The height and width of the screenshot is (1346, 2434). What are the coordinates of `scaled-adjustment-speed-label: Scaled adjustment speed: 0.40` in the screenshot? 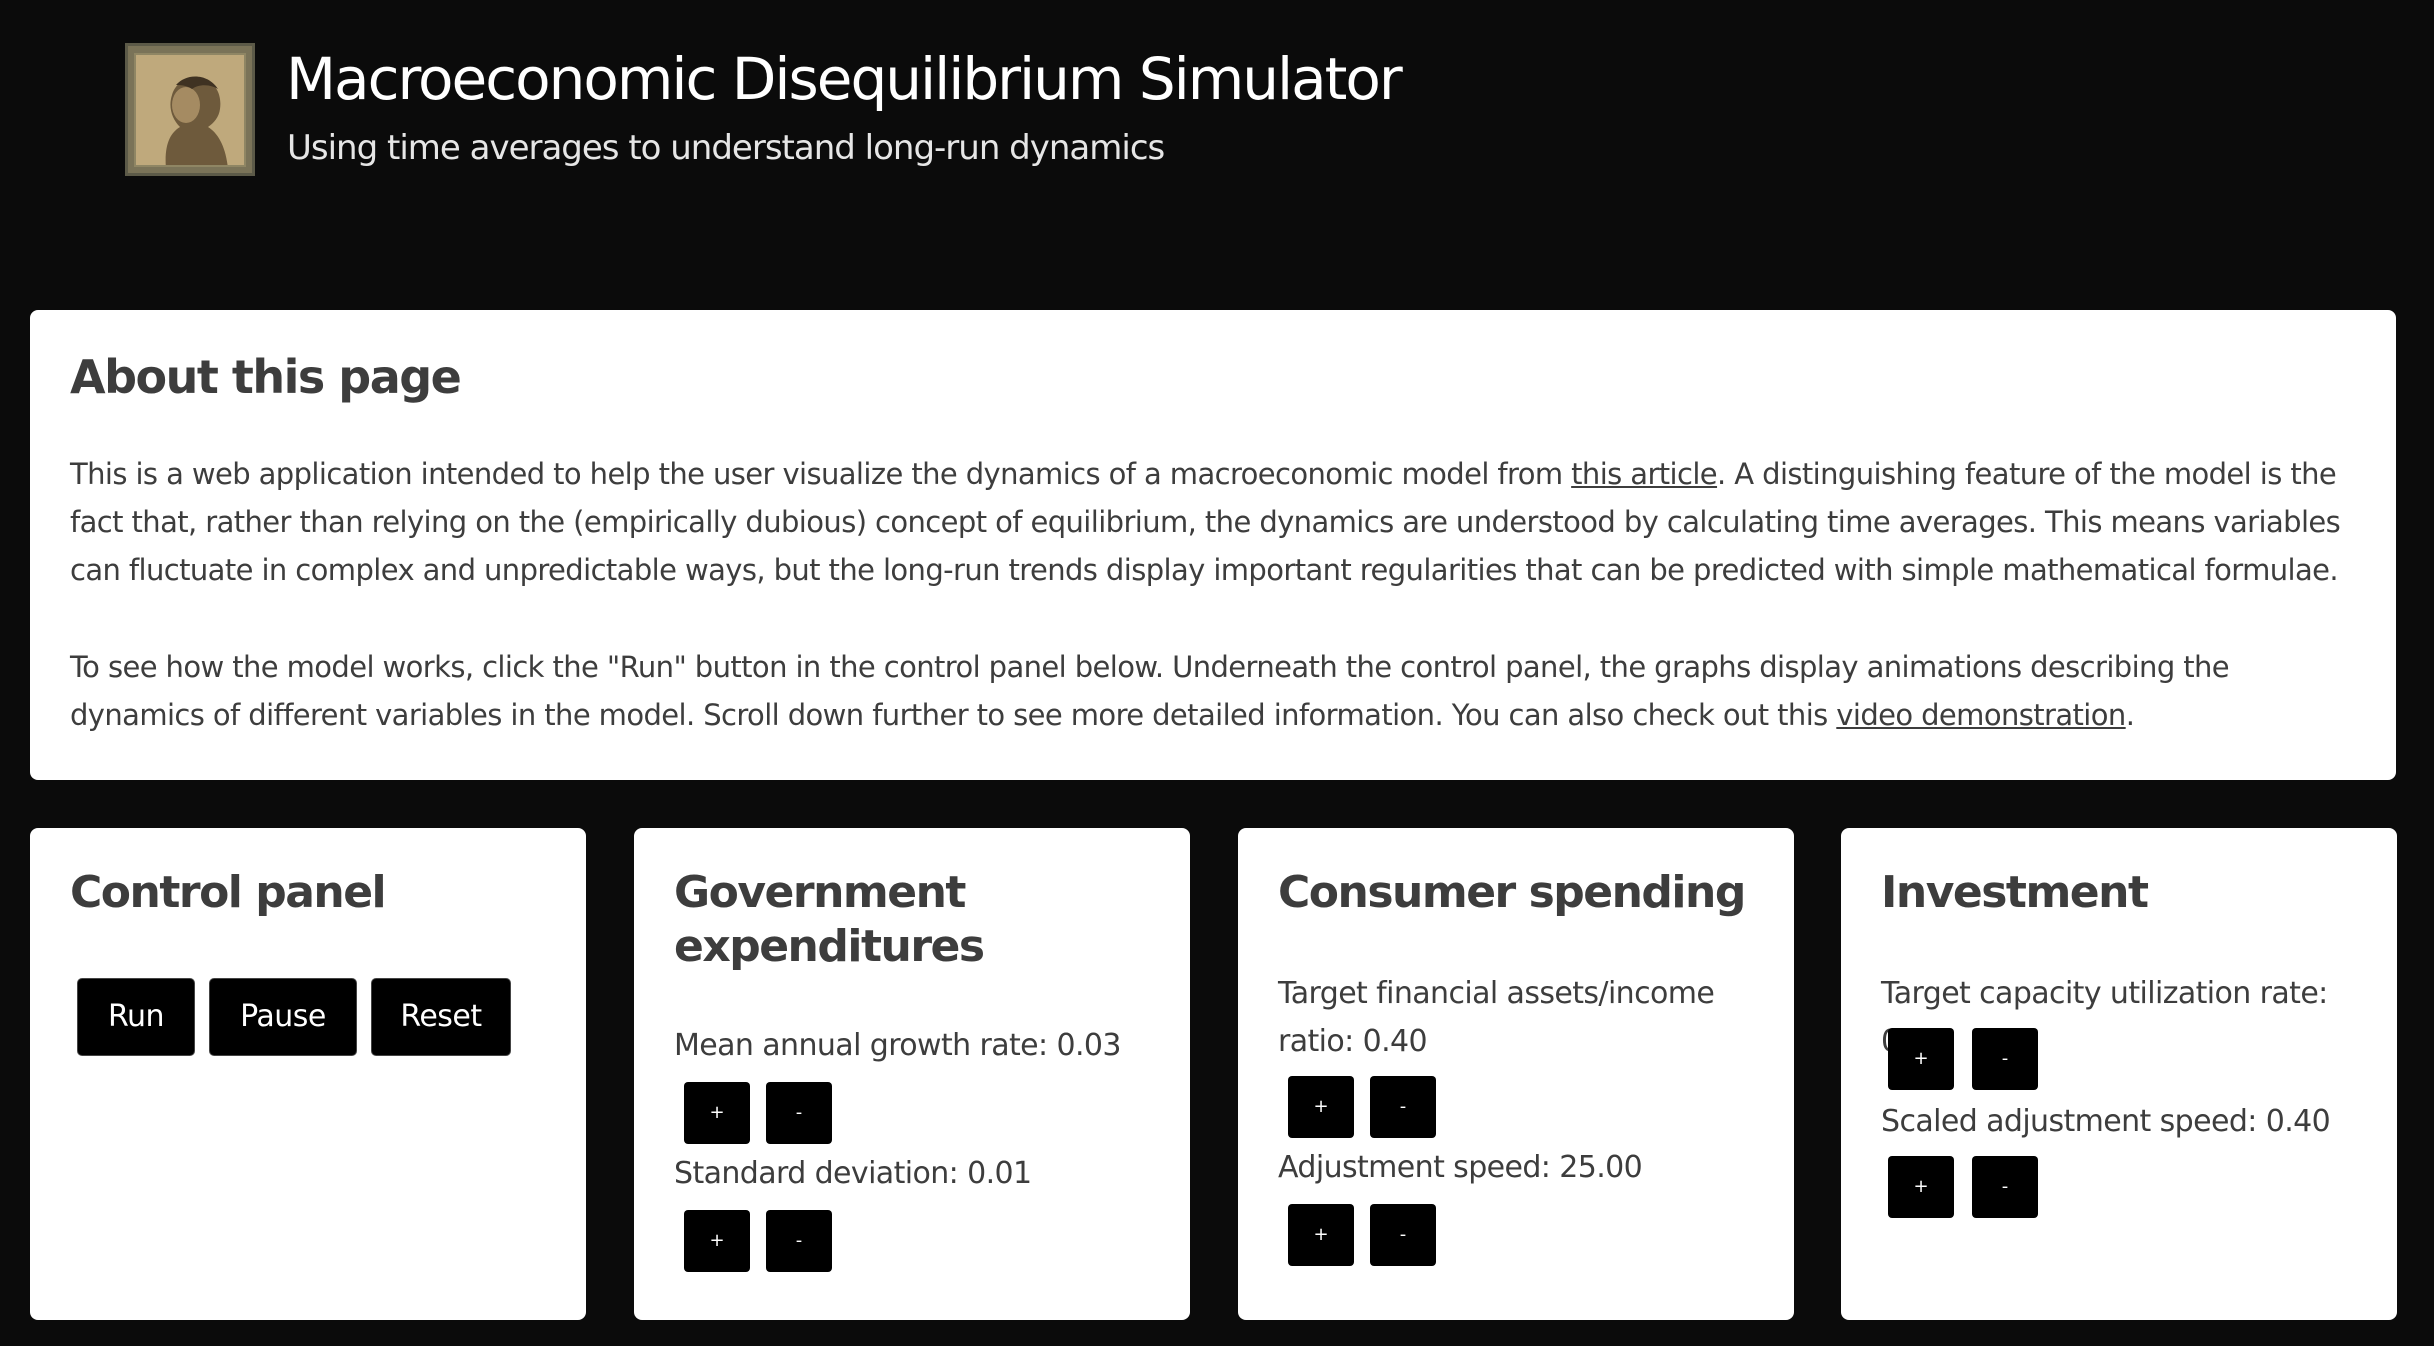 It's located at (2106, 1121).